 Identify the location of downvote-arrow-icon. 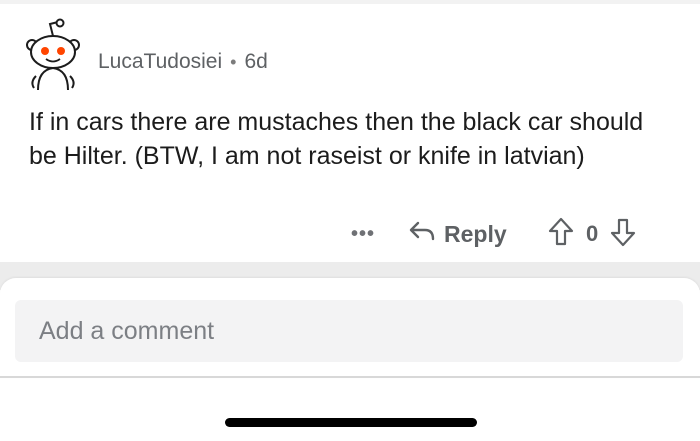
(623, 234).